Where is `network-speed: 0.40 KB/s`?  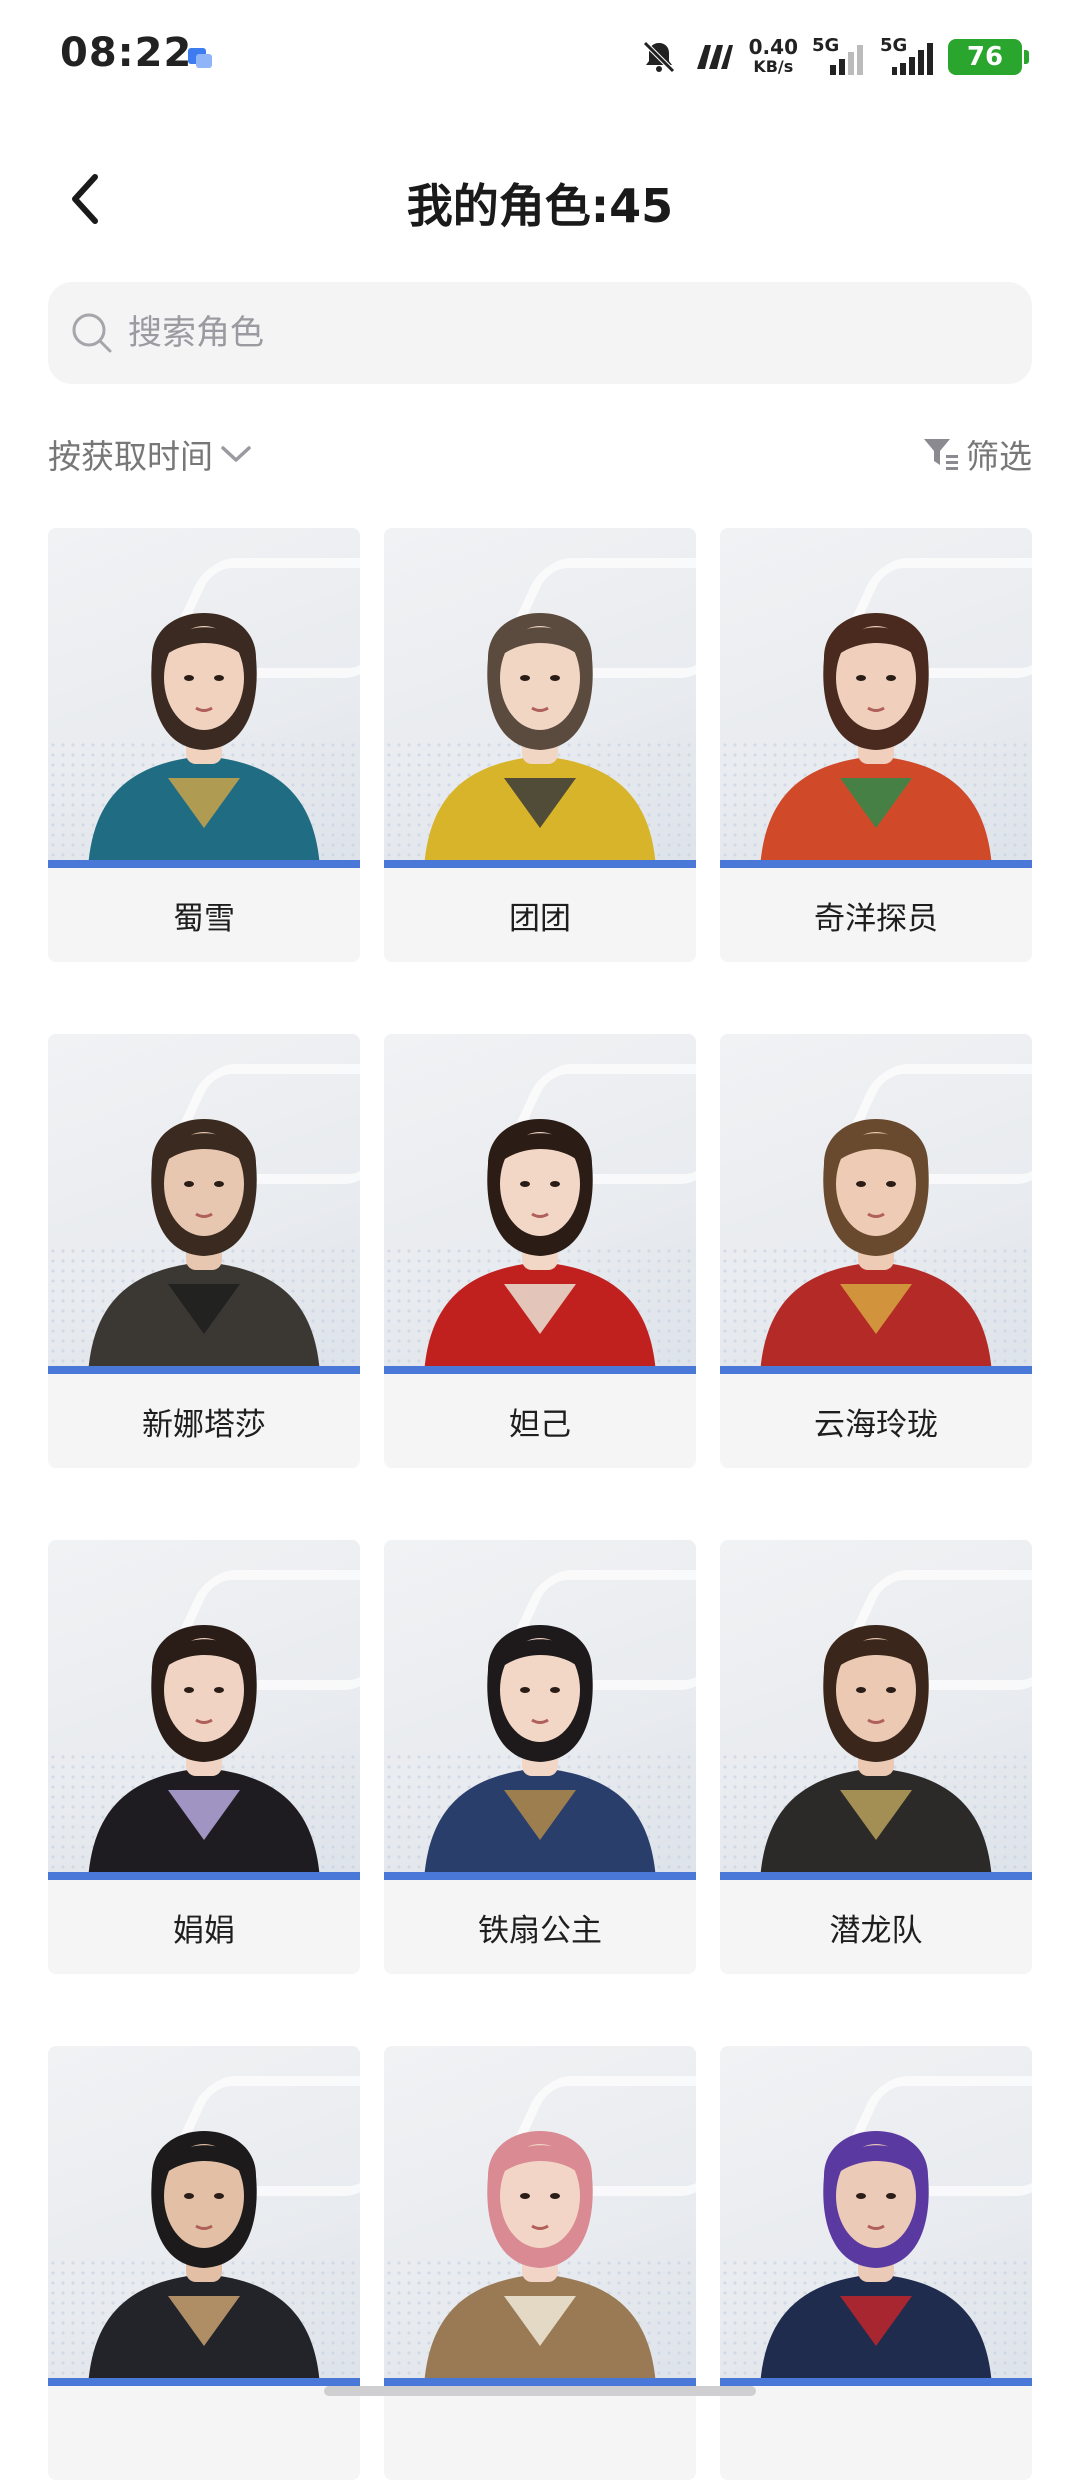 network-speed: 0.40 KB/s is located at coordinates (773, 57).